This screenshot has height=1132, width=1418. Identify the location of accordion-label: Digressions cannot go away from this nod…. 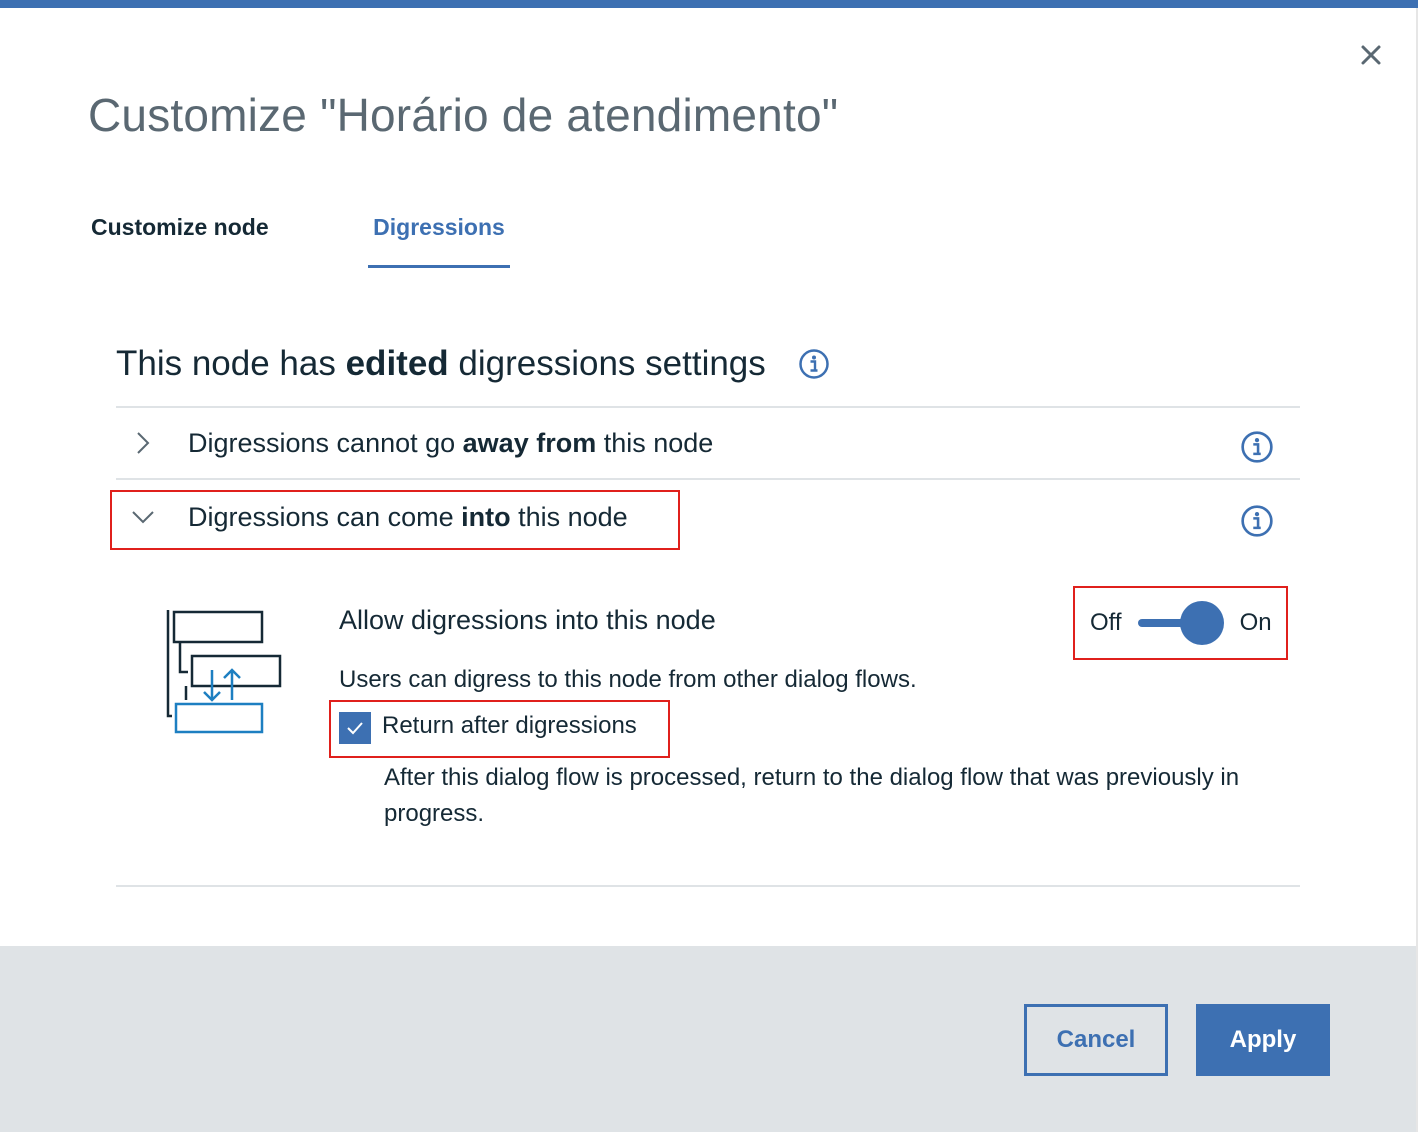
(450, 443).